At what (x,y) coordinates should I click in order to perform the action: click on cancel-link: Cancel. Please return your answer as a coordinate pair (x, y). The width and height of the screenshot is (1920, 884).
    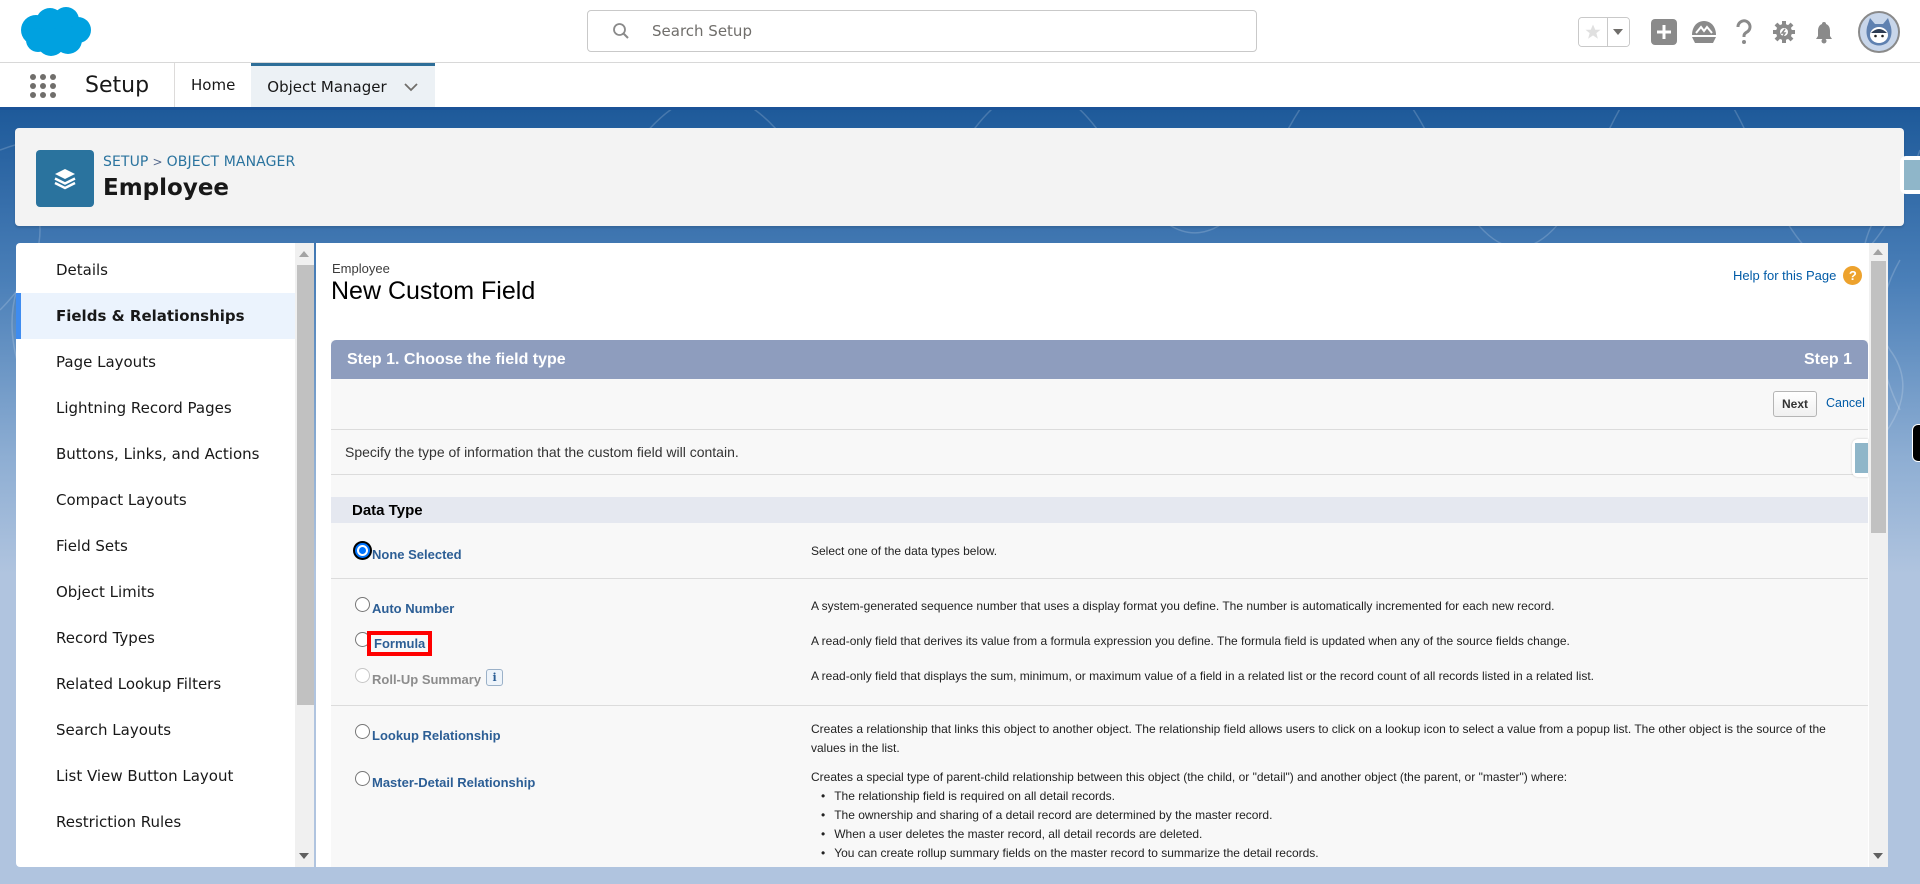
    Looking at the image, I should click on (1845, 403).